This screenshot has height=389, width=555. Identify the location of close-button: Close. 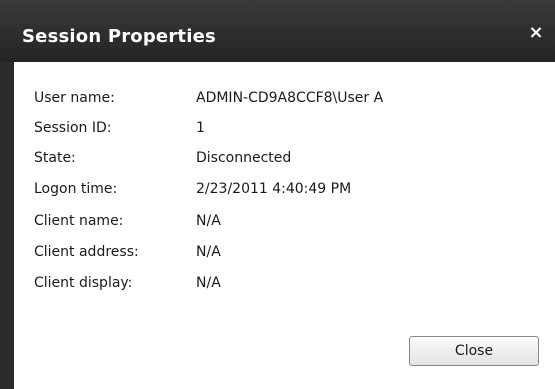
(474, 351).